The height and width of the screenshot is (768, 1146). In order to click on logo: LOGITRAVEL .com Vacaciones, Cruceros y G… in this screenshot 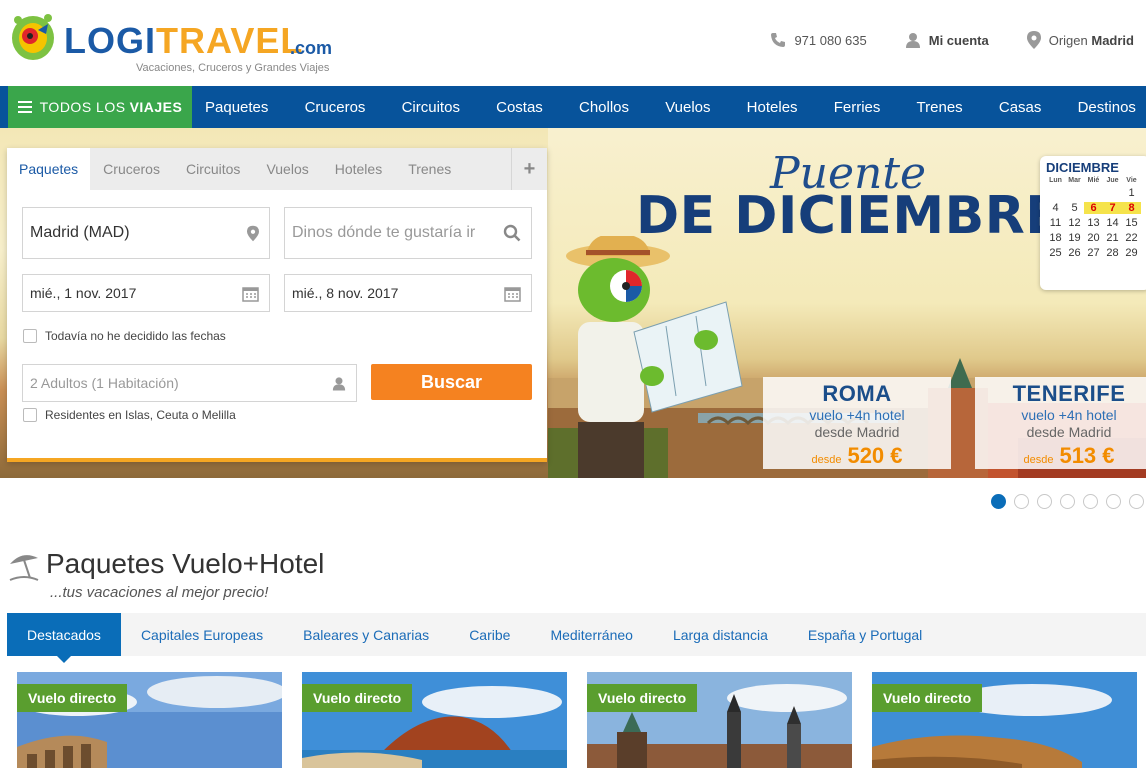, I will do `click(173, 43)`.